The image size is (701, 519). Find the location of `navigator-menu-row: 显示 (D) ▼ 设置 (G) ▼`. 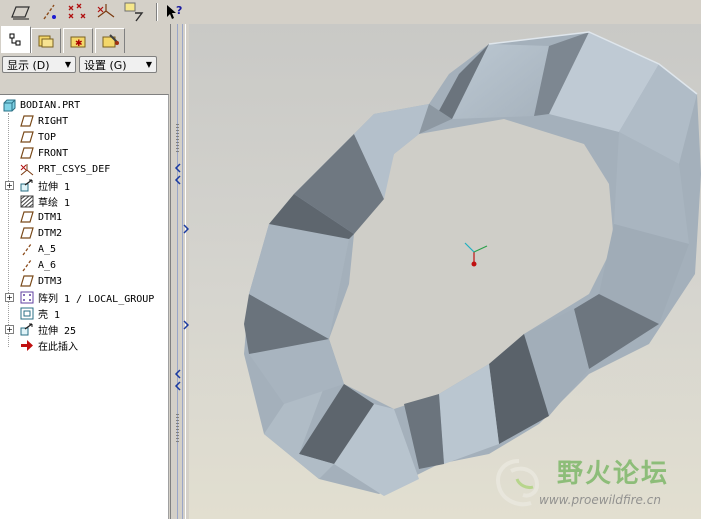

navigator-menu-row: 显示 (D) ▼ 设置 (G) ▼ is located at coordinates (85, 65).